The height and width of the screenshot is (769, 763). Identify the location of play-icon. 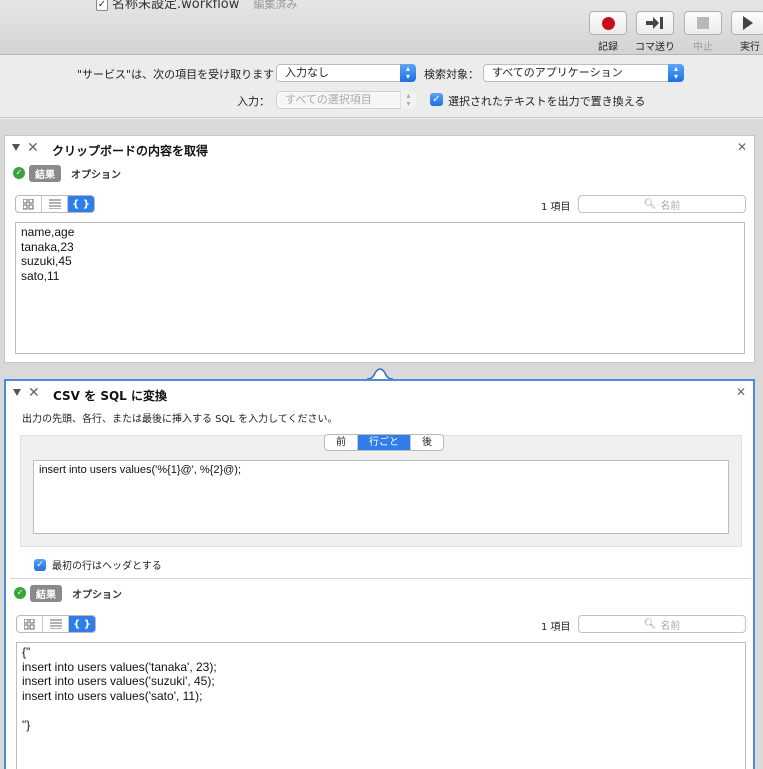
(748, 23).